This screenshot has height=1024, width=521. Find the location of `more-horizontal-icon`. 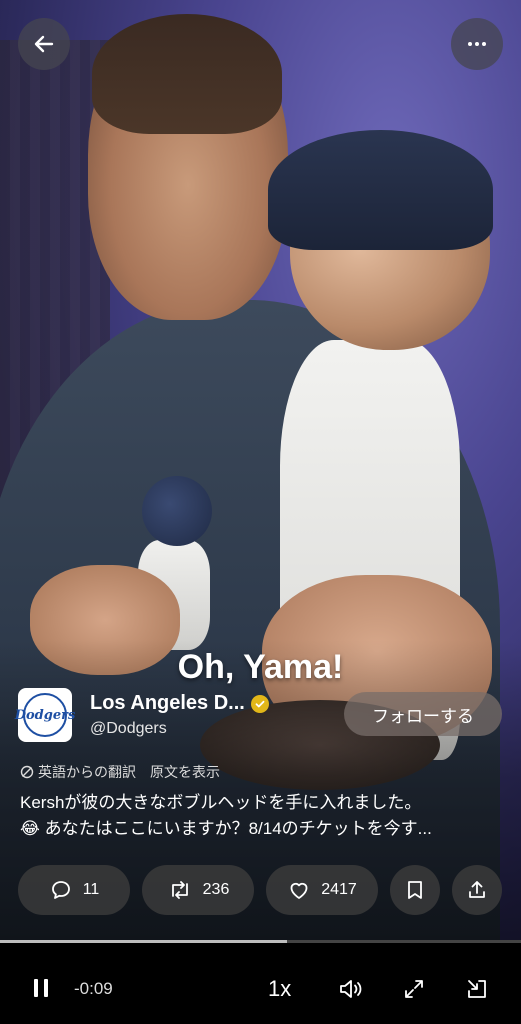

more-horizontal-icon is located at coordinates (477, 44).